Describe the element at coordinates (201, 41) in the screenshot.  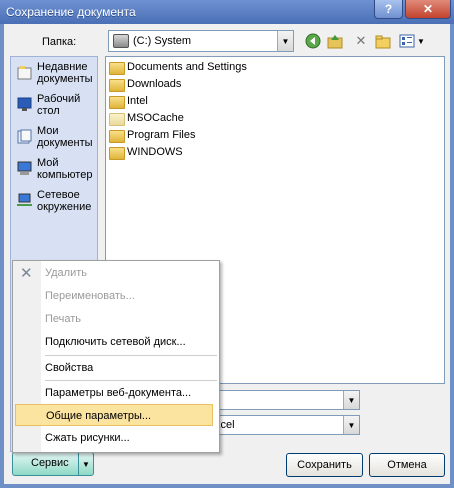
I see `folder-dropdown: (C:) System ▼` at that location.